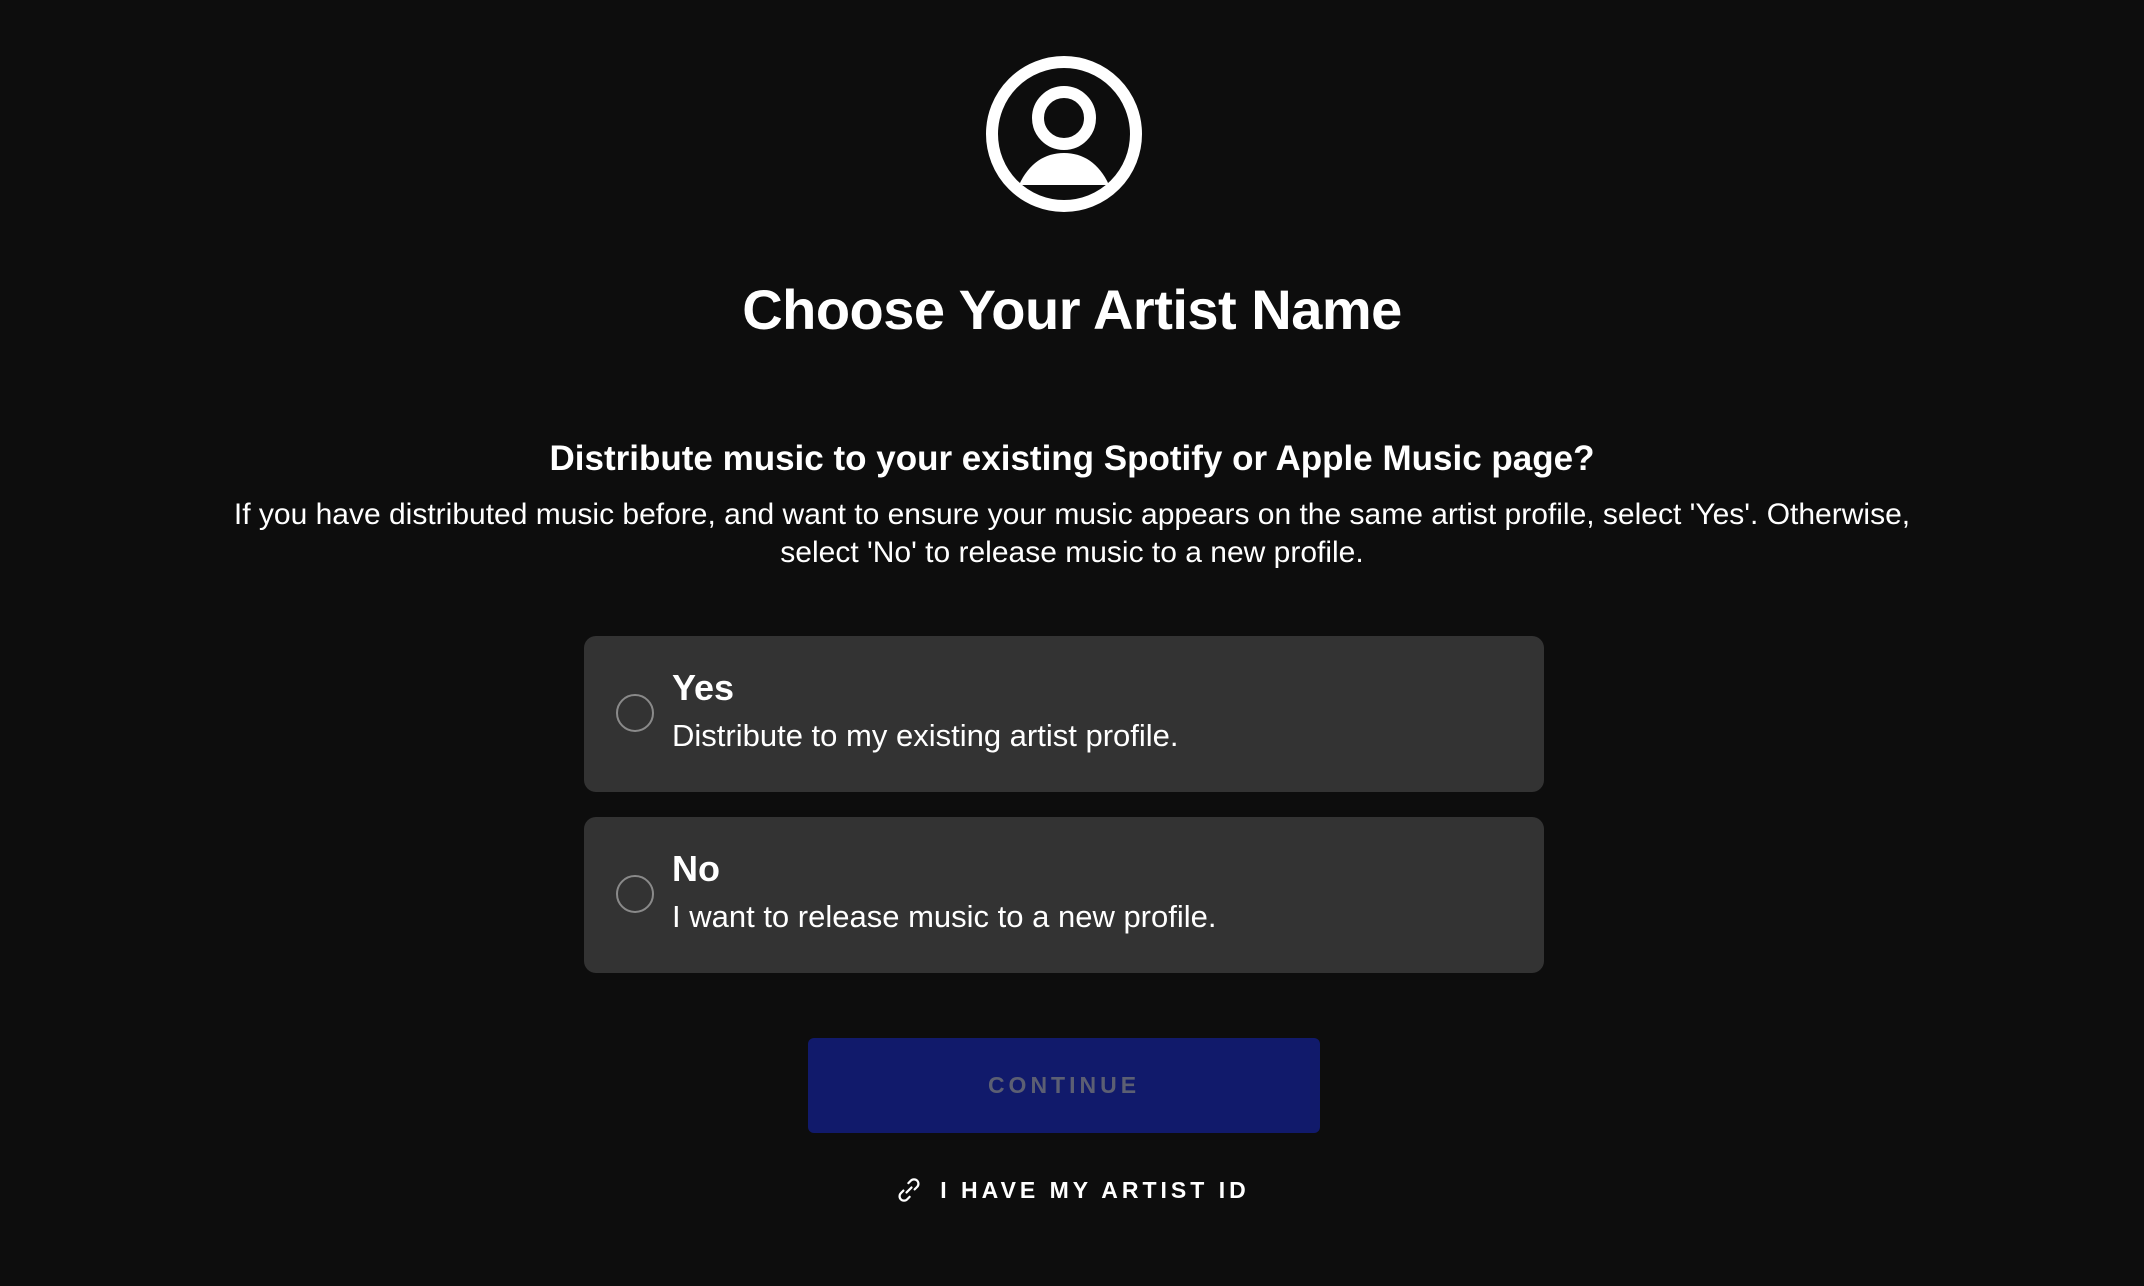 This screenshot has width=2144, height=1286. Describe the element at coordinates (703, 687) in the screenshot. I see `option-yes-label: Yes` at that location.